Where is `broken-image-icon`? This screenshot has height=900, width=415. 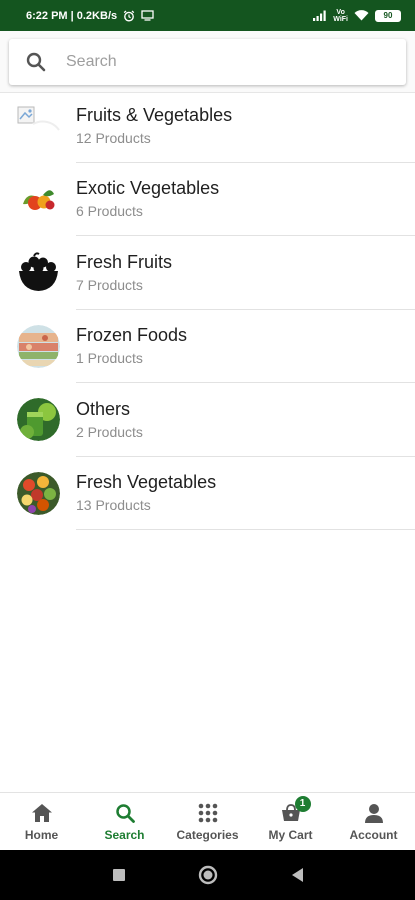
broken-image-icon is located at coordinates (38, 125).